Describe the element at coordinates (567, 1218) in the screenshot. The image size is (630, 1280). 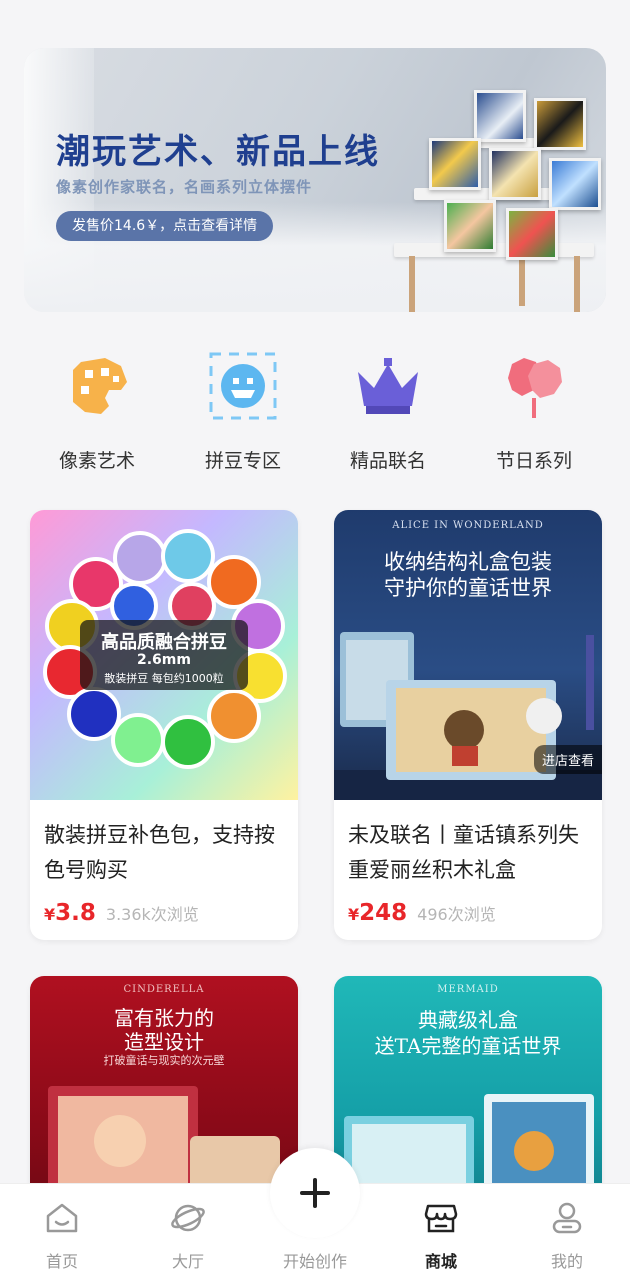
I see `user-icon` at that location.